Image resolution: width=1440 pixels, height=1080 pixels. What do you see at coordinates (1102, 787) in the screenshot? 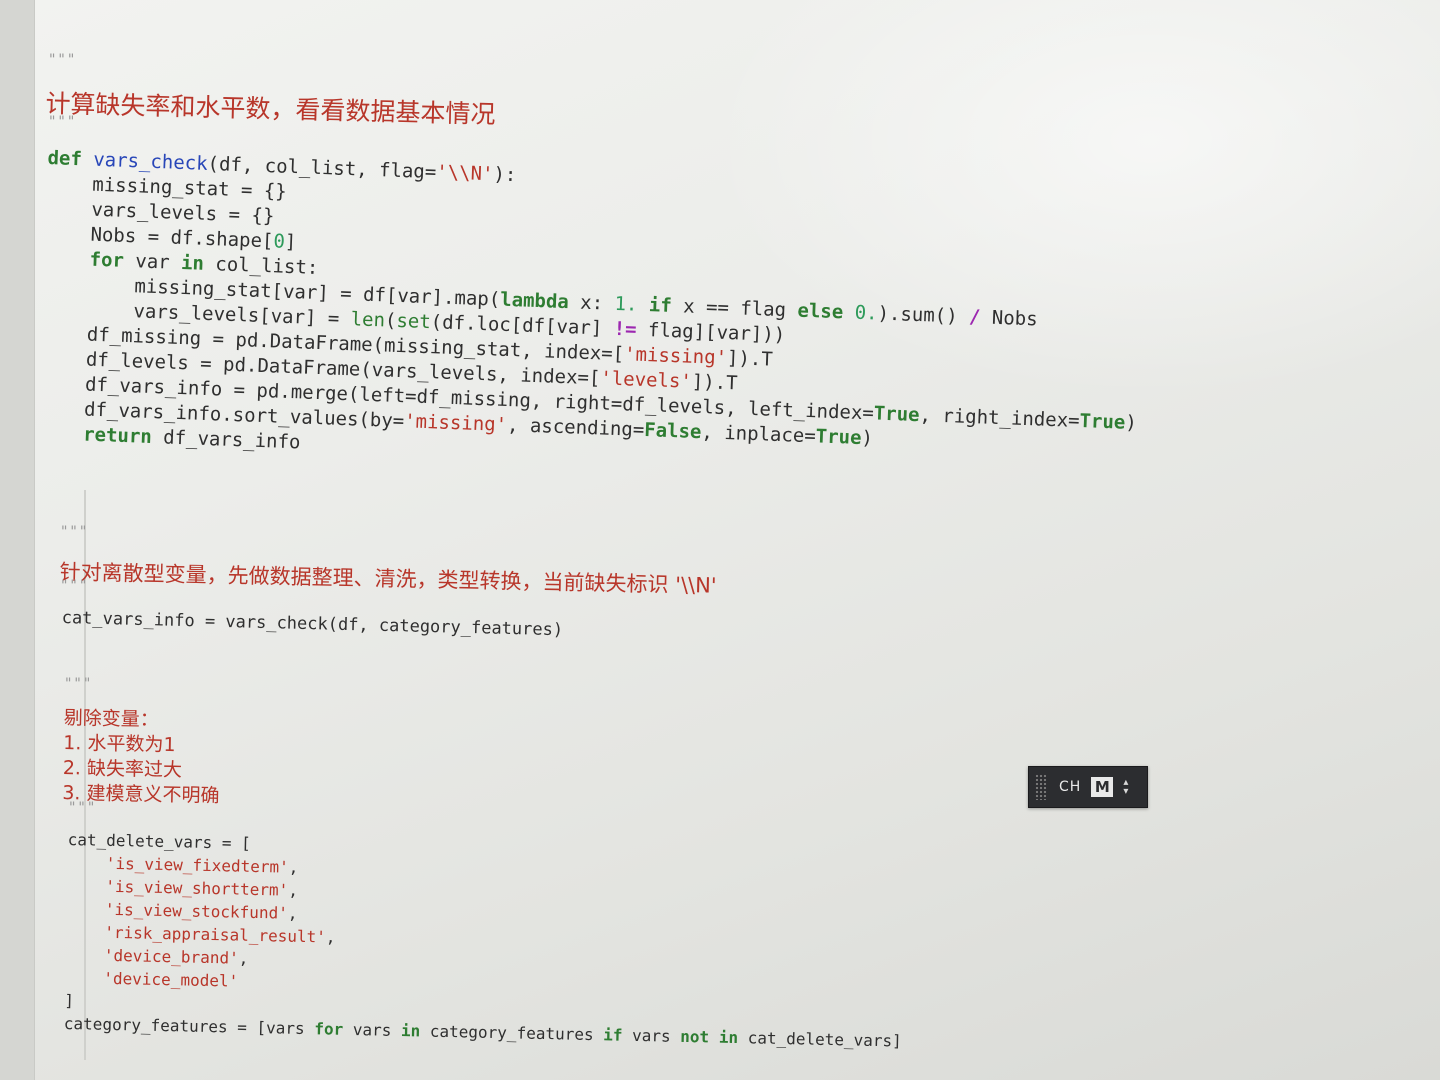
I see `ime-mode-indicator: M` at bounding box center [1102, 787].